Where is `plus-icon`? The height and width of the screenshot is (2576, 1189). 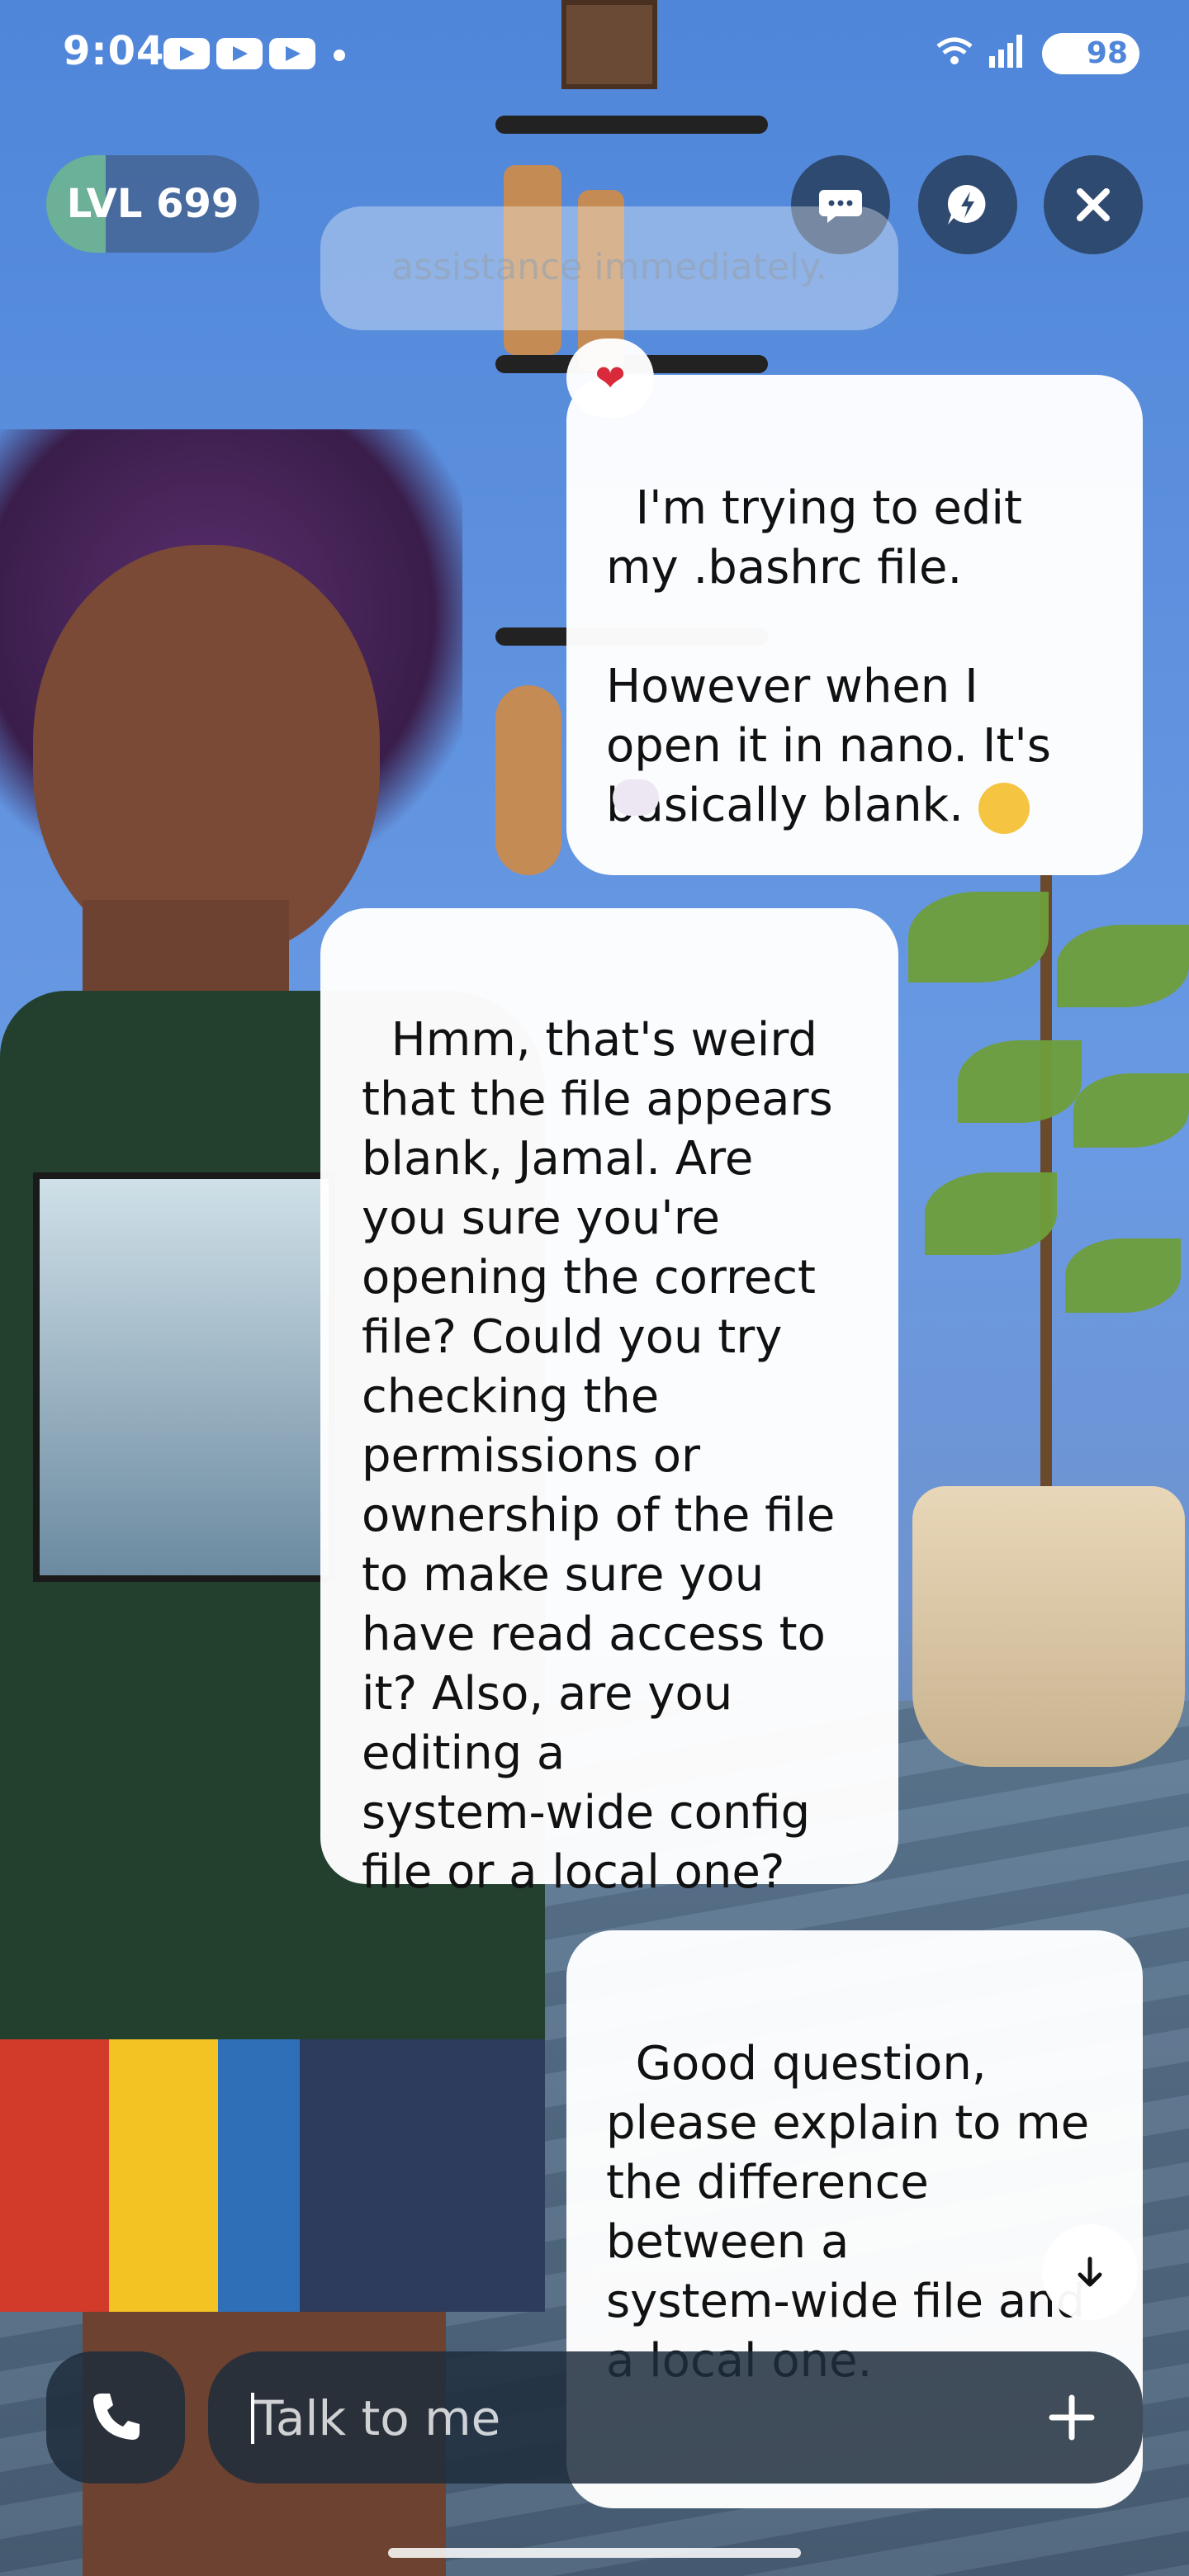
plus-icon is located at coordinates (1072, 2417).